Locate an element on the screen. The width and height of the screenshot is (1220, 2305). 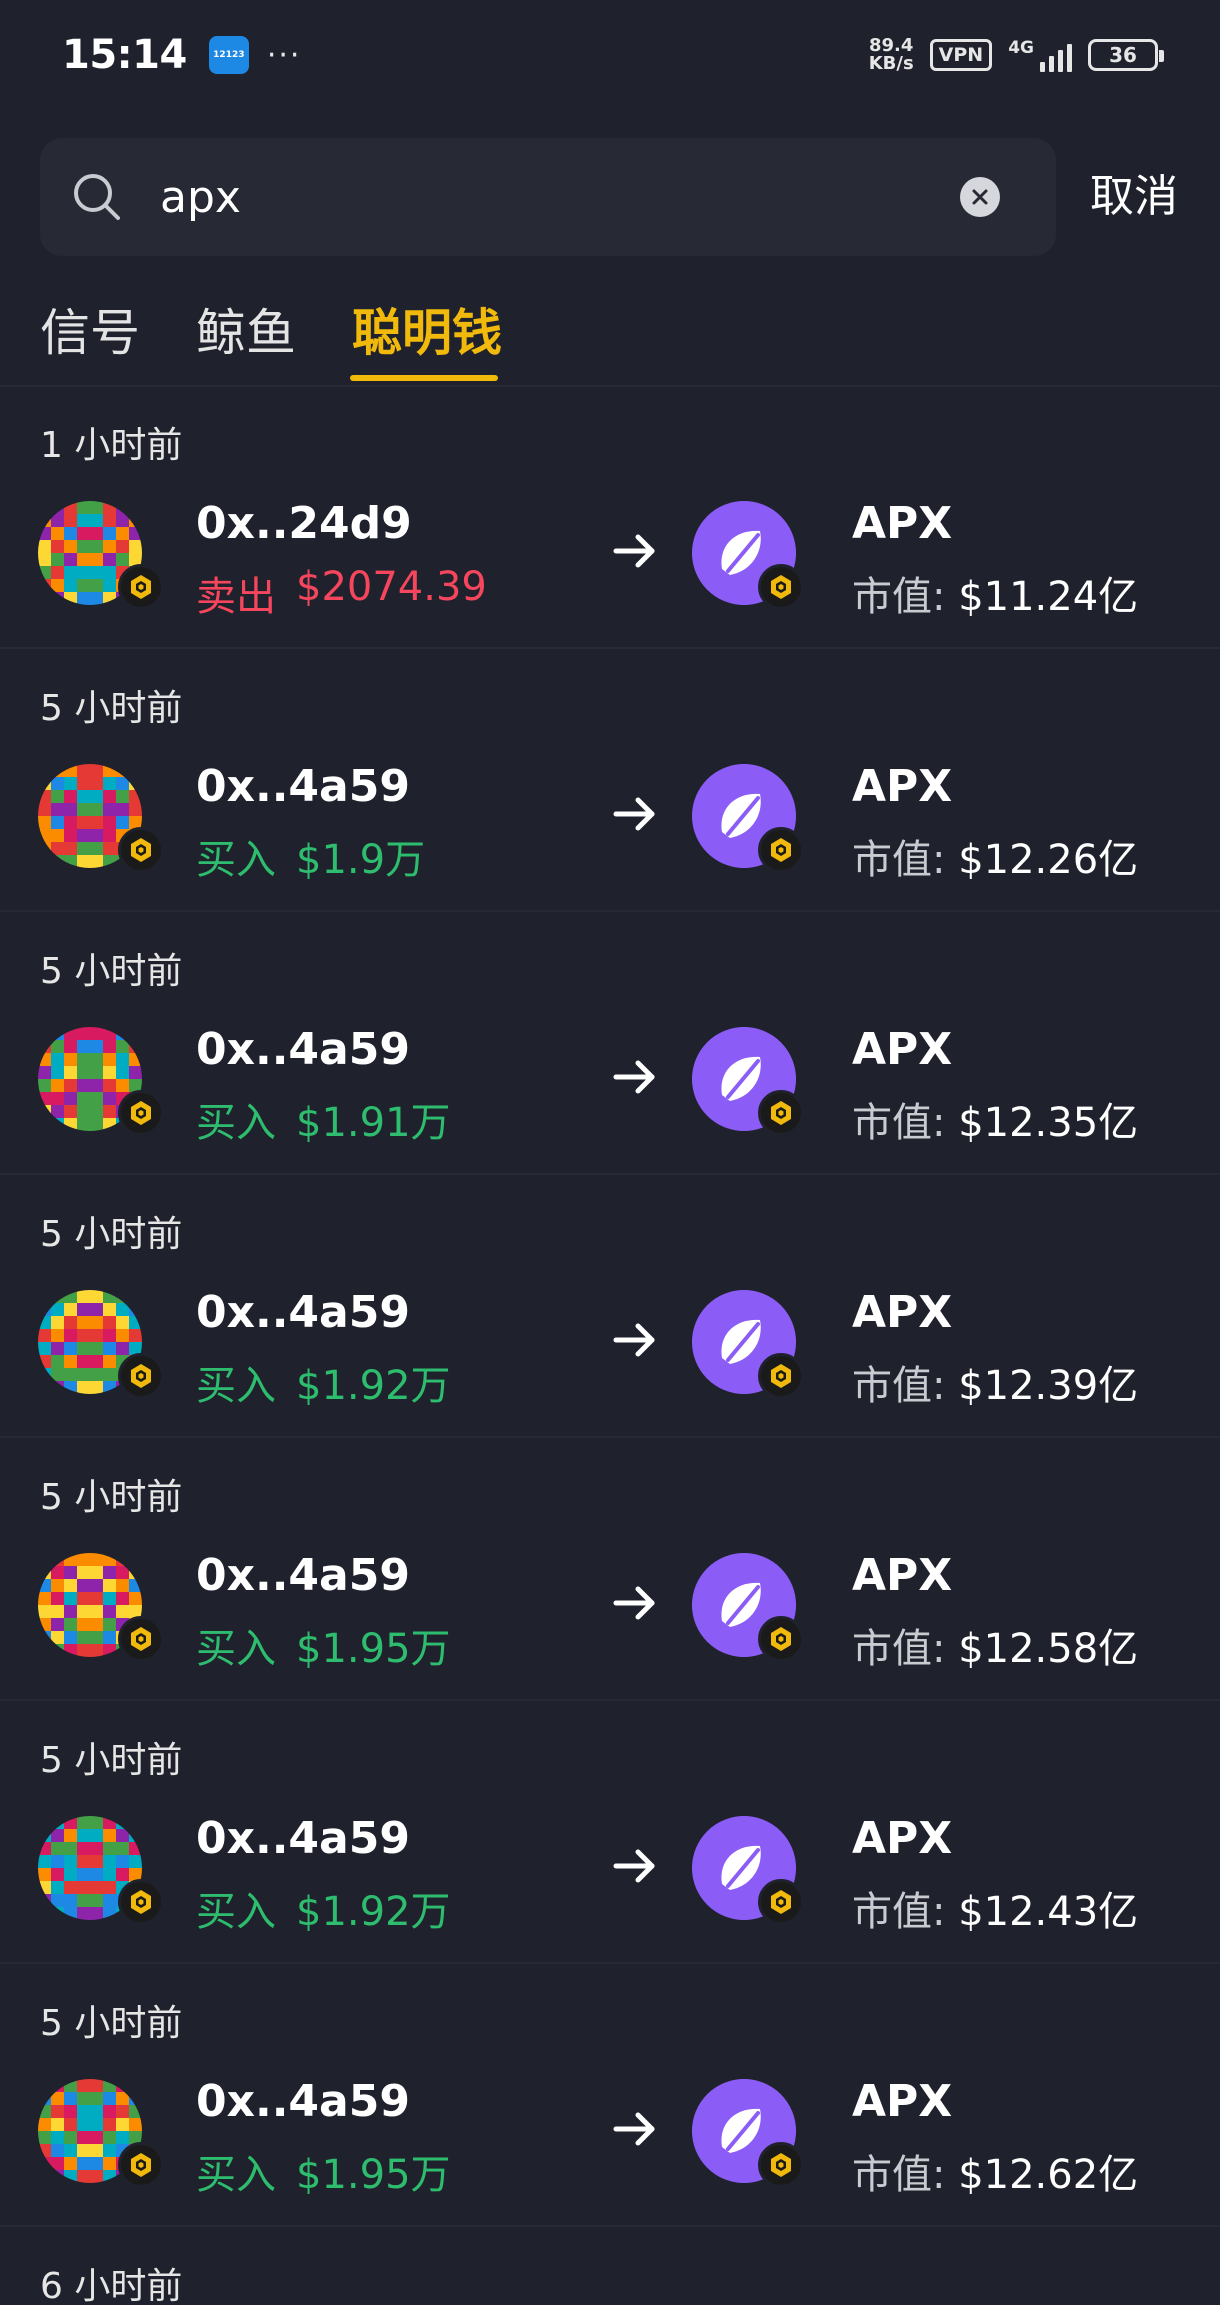
status-indicators: 89.4 KB/s VPN 4G 36 is located at coordinates (1016, 55).